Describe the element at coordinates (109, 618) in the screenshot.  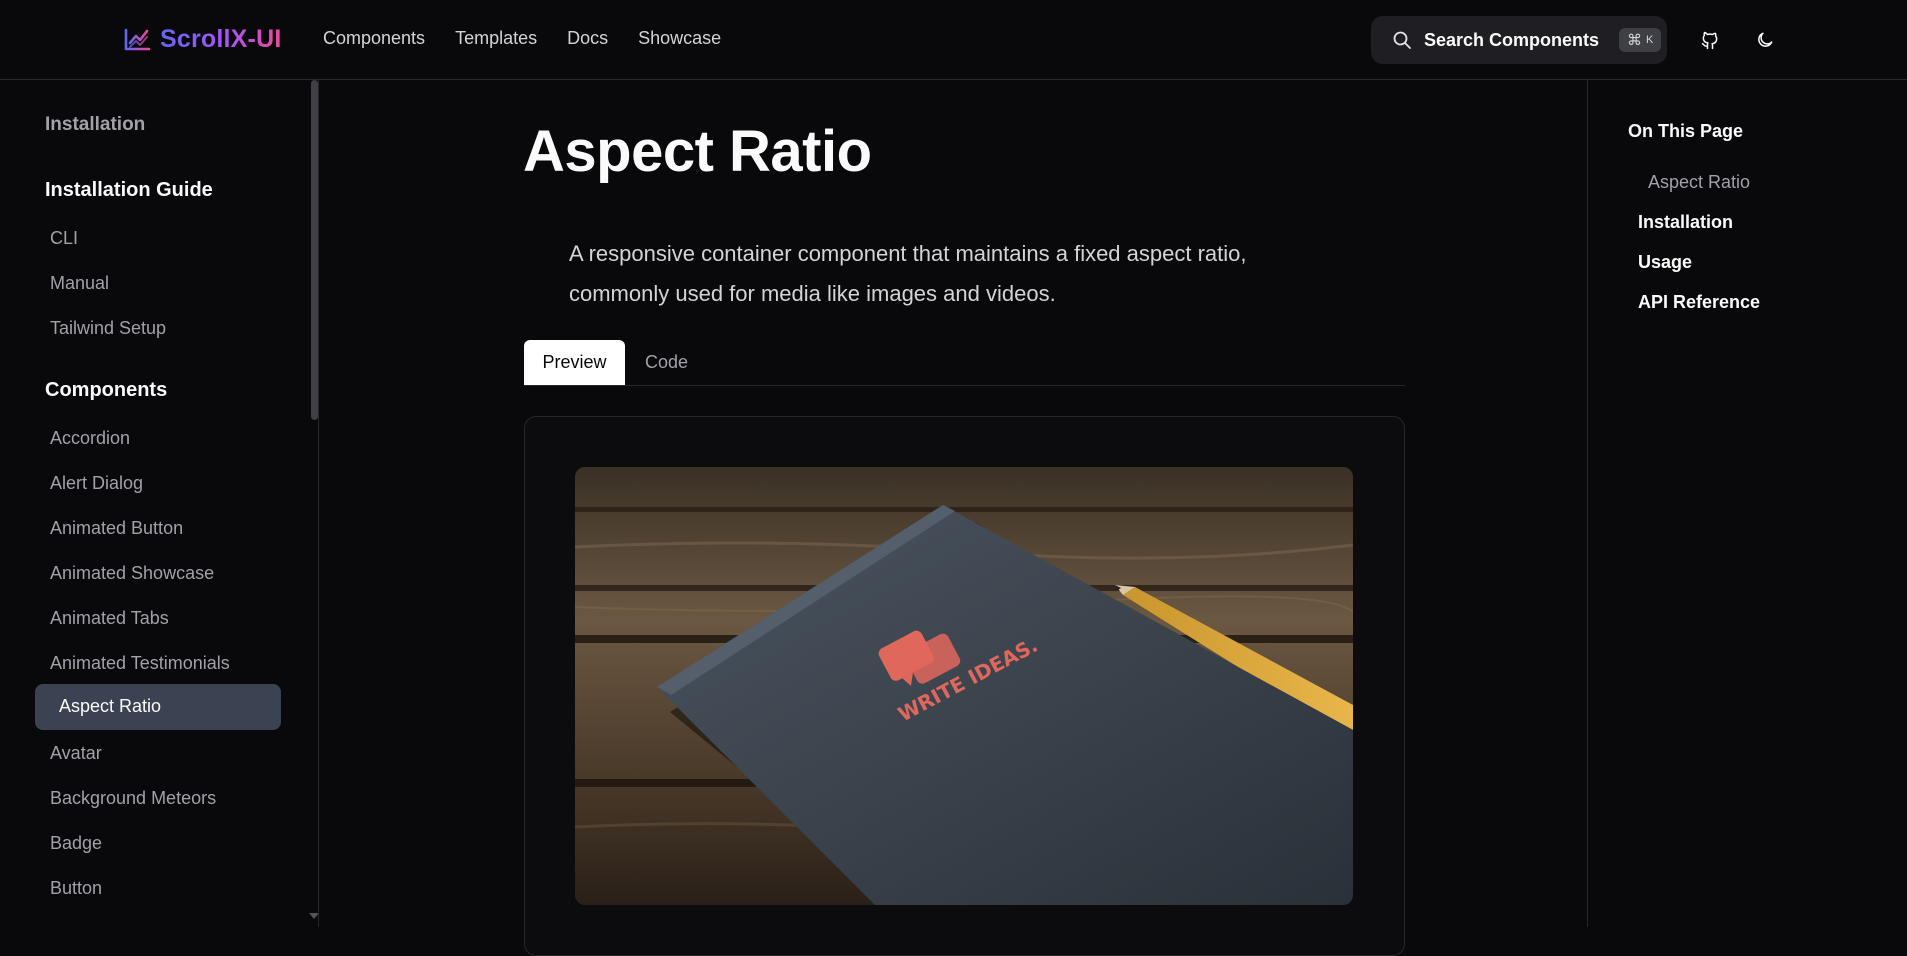
I see `sidebar-item-animated-tabs: Animated Tabs` at that location.